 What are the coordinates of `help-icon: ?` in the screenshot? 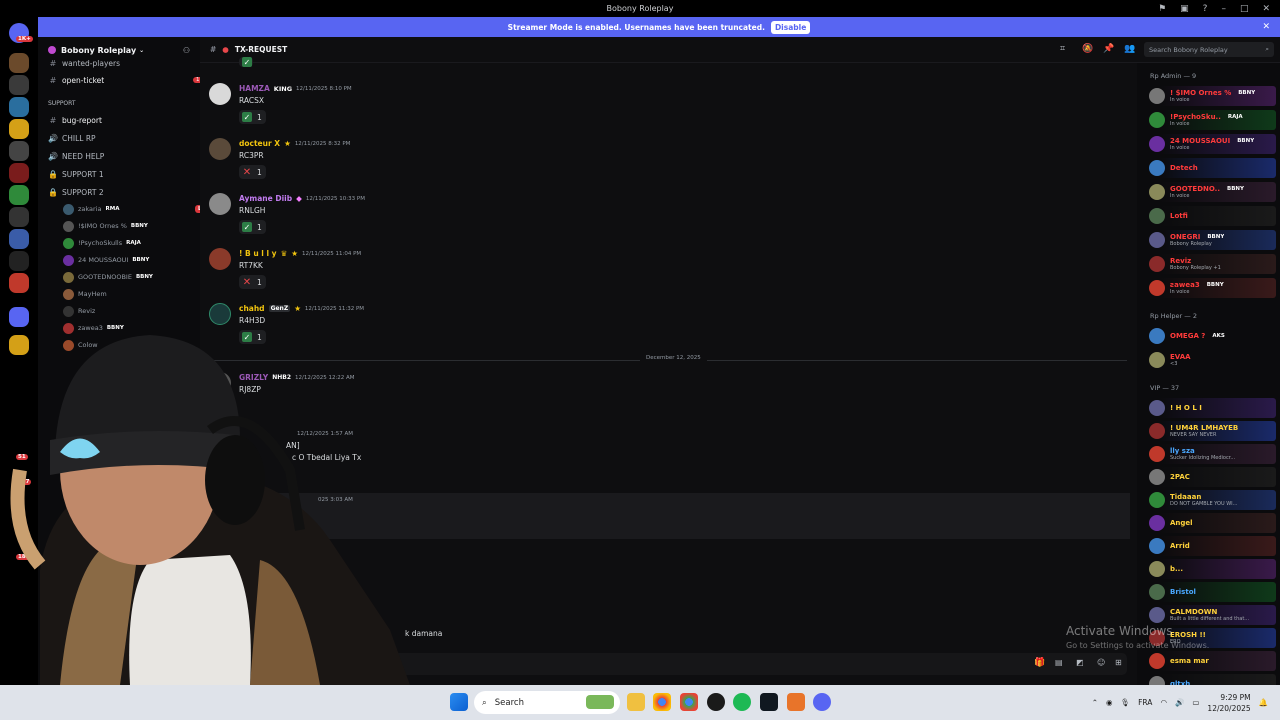 It's located at (1205, 9).